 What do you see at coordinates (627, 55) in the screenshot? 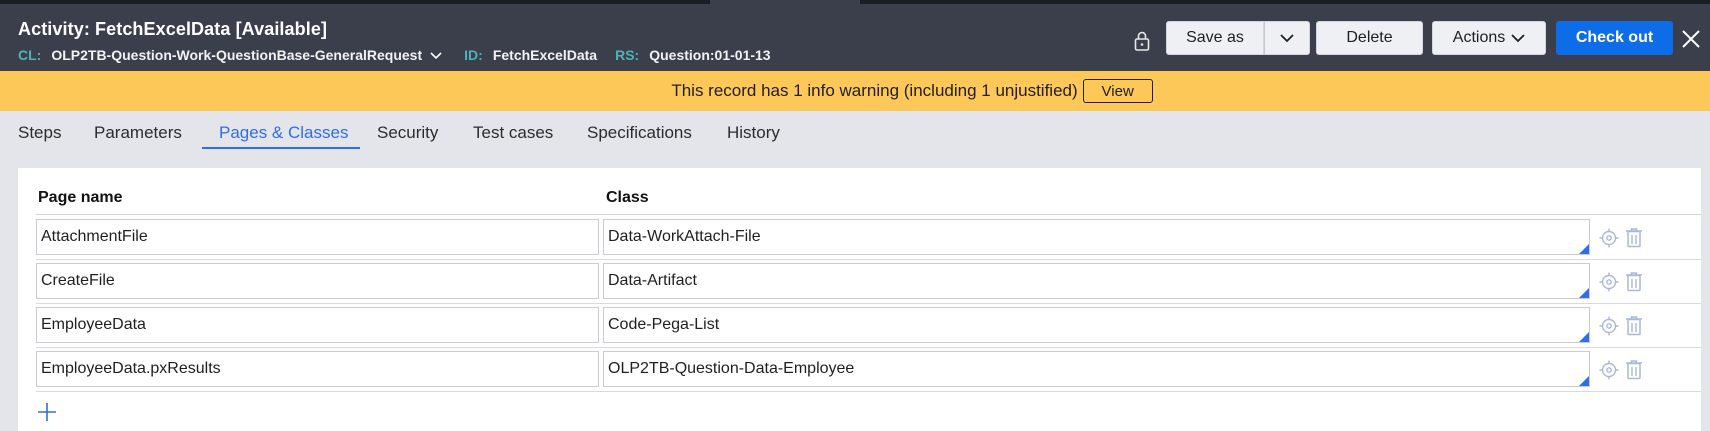
I see `rs-label: RS:` at bounding box center [627, 55].